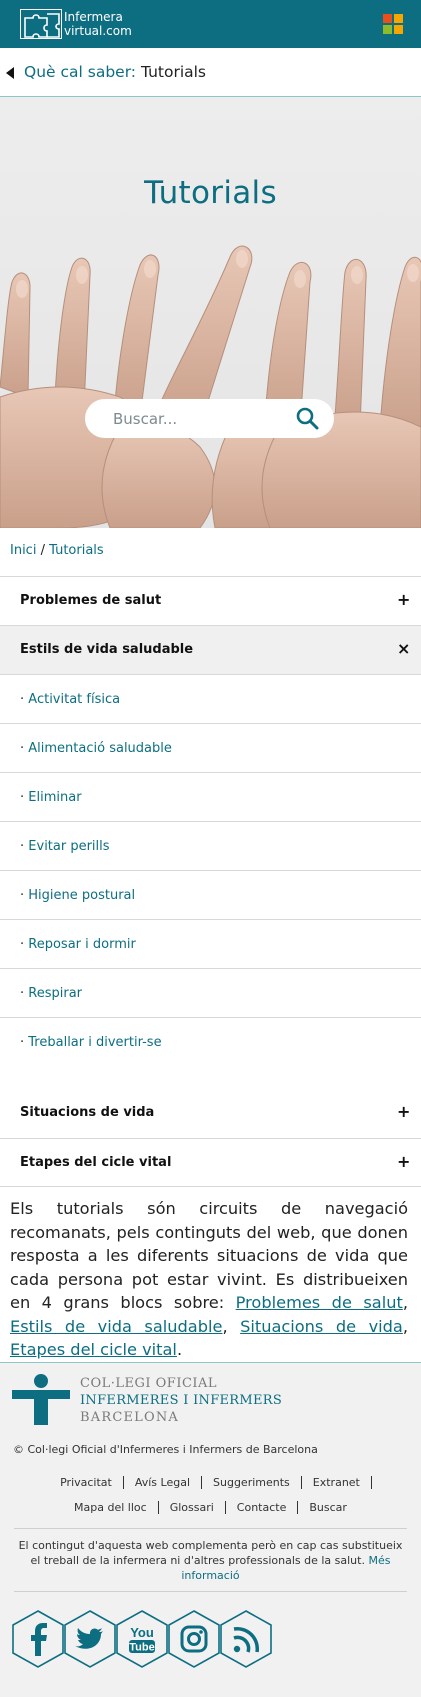 This screenshot has height=1697, width=421. I want to click on logo-text: Infermera virtual.com, so click(98, 24).